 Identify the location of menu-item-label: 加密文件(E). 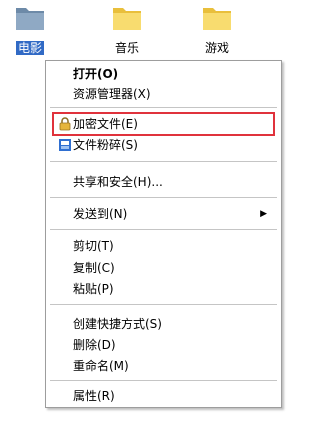
(105, 124).